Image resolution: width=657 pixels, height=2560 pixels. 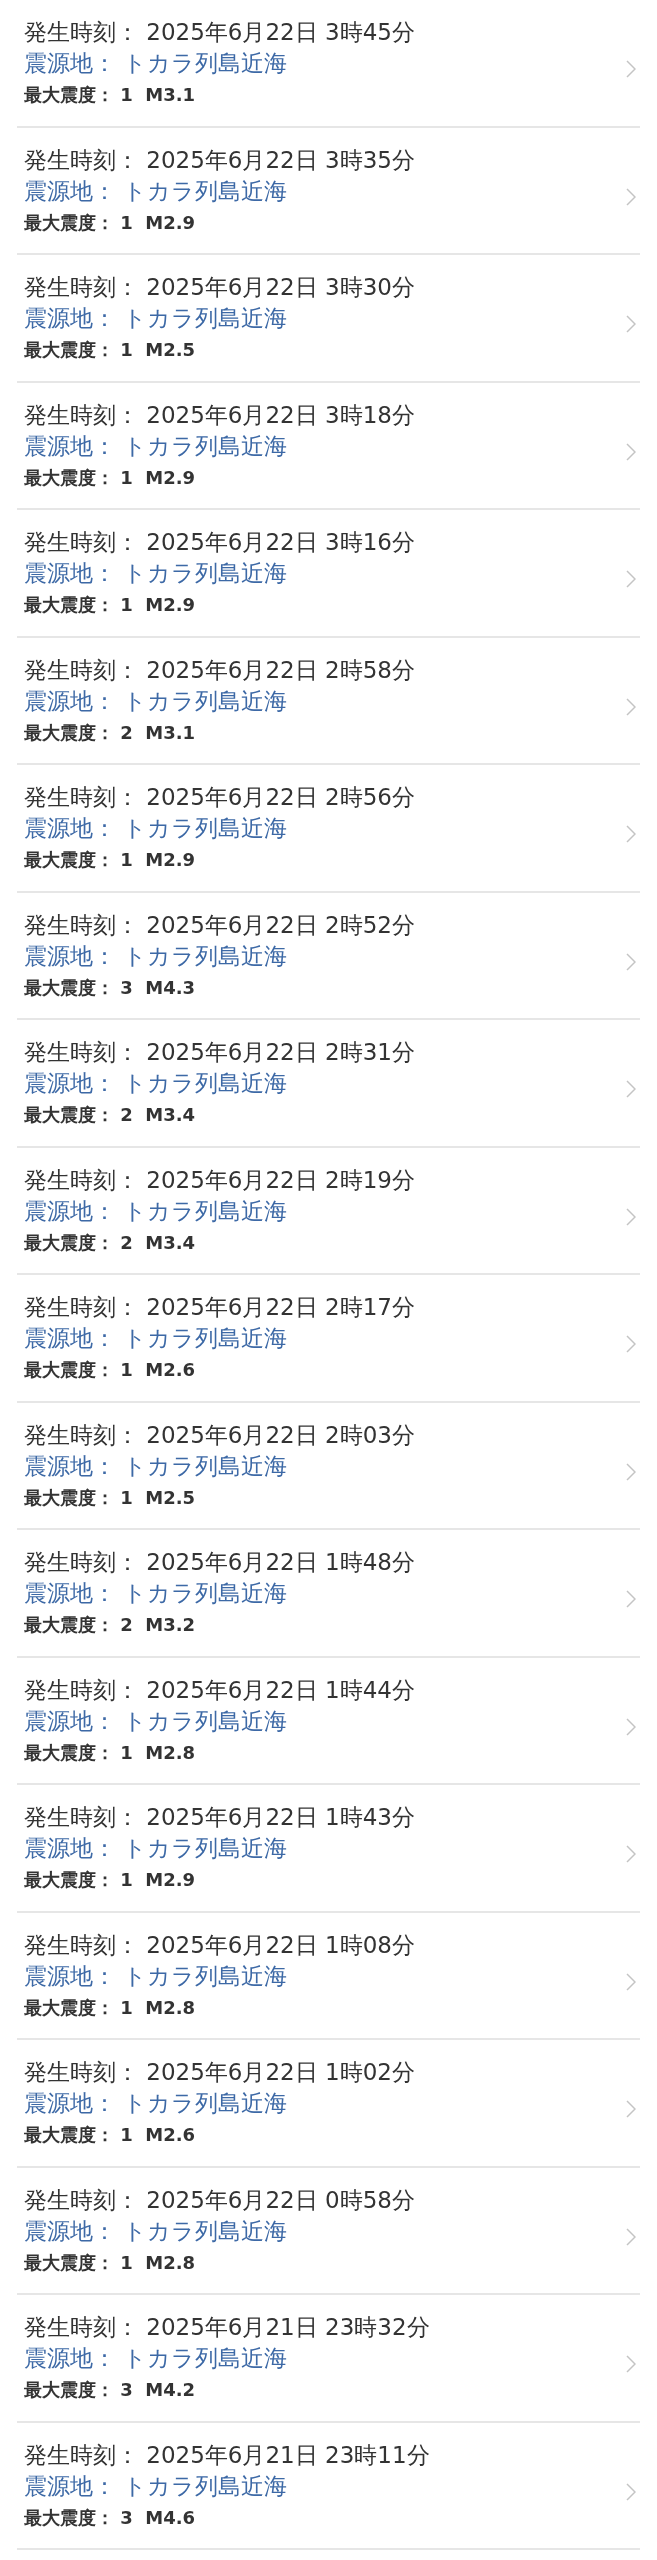 I want to click on occurrence-time: 発生時刻： 2025年6月22日 3時45分, so click(x=220, y=32).